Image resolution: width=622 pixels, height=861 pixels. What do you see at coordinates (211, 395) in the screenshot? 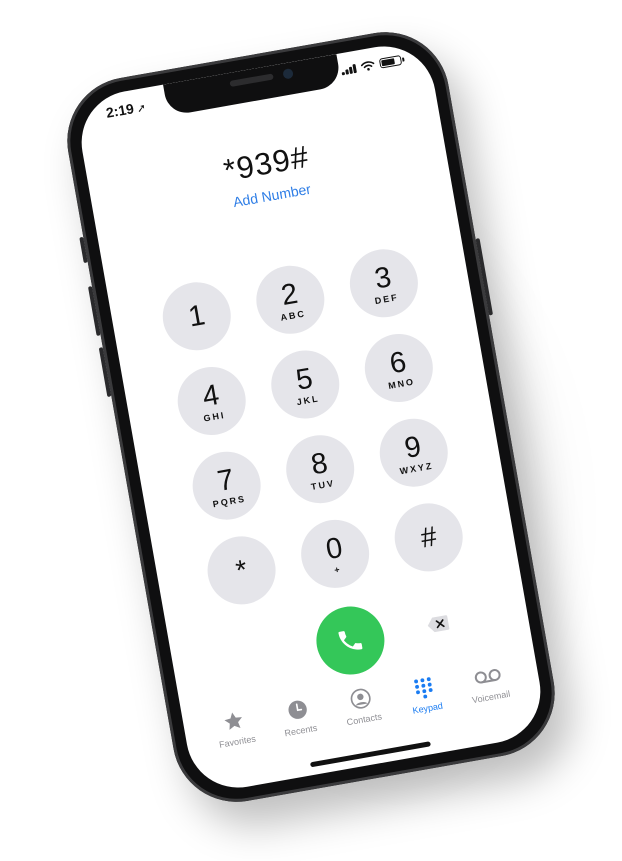
I see `key-digit: 4` at bounding box center [211, 395].